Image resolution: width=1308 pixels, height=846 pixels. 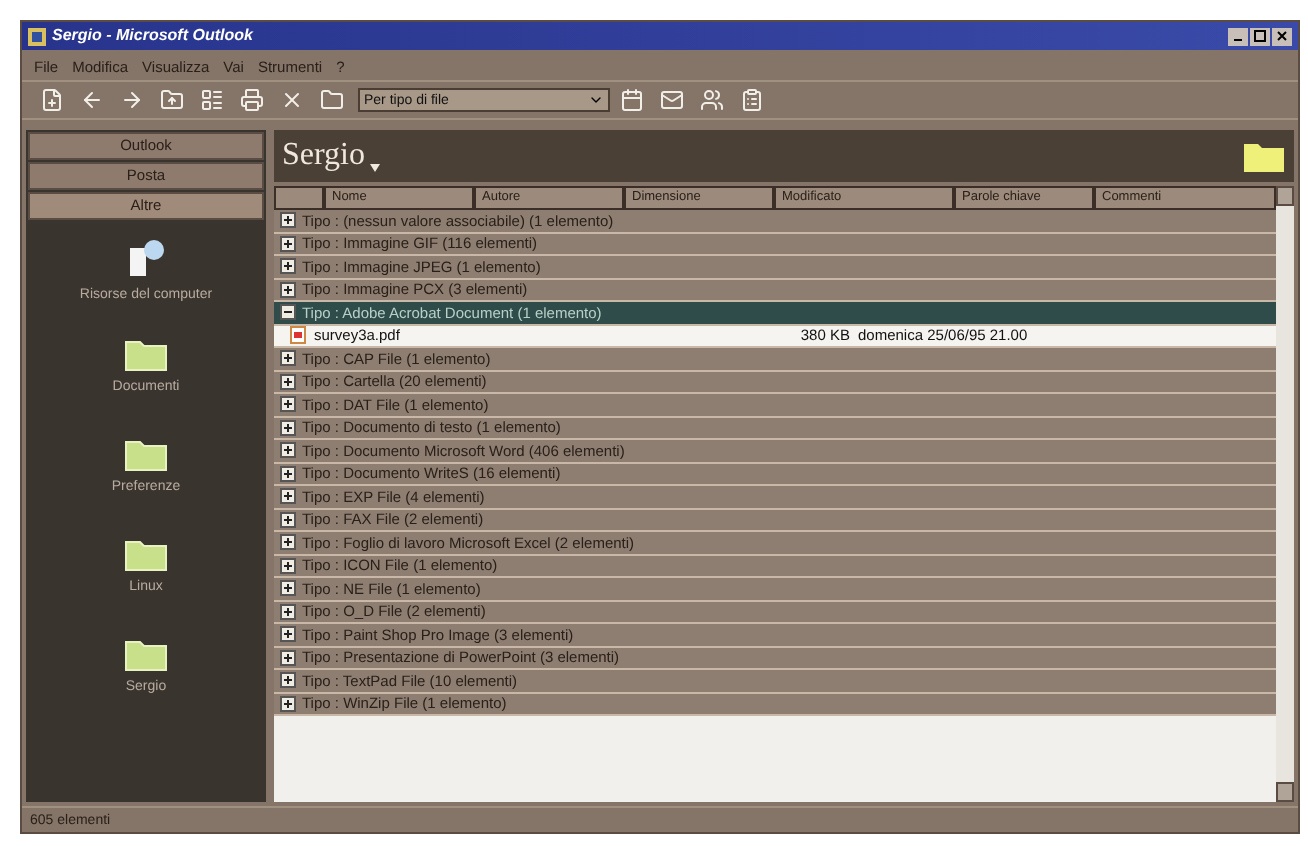 I want to click on maximize-icon, so click(x=1260, y=36).